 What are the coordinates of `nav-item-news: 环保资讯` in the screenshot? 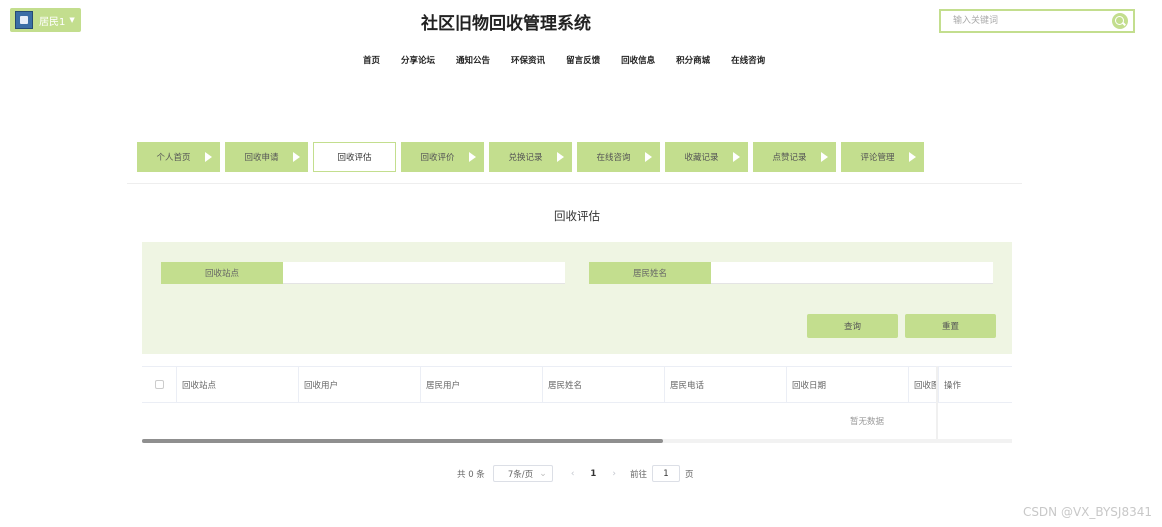 It's located at (528, 60).